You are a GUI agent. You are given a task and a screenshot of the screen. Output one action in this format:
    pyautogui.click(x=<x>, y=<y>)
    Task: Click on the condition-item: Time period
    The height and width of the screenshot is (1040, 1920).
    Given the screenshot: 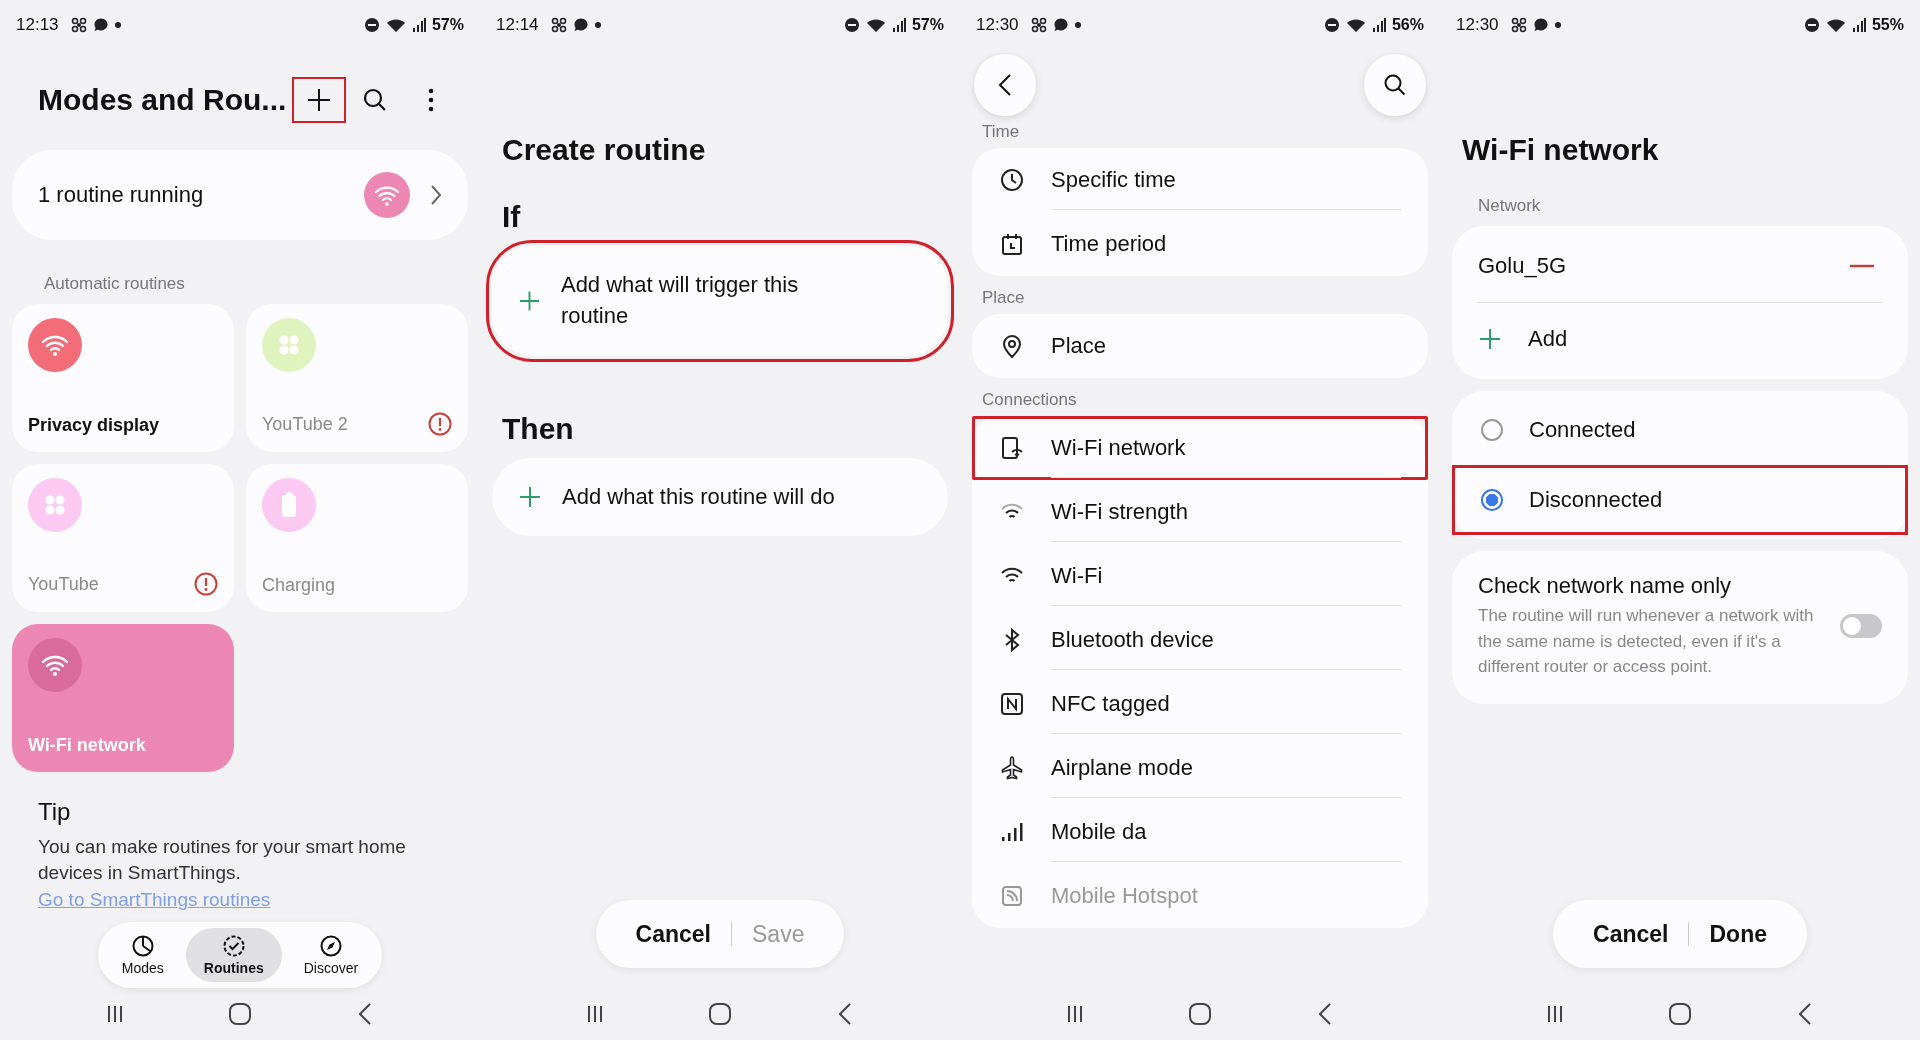 What is the action you would take?
    pyautogui.click(x=1200, y=244)
    